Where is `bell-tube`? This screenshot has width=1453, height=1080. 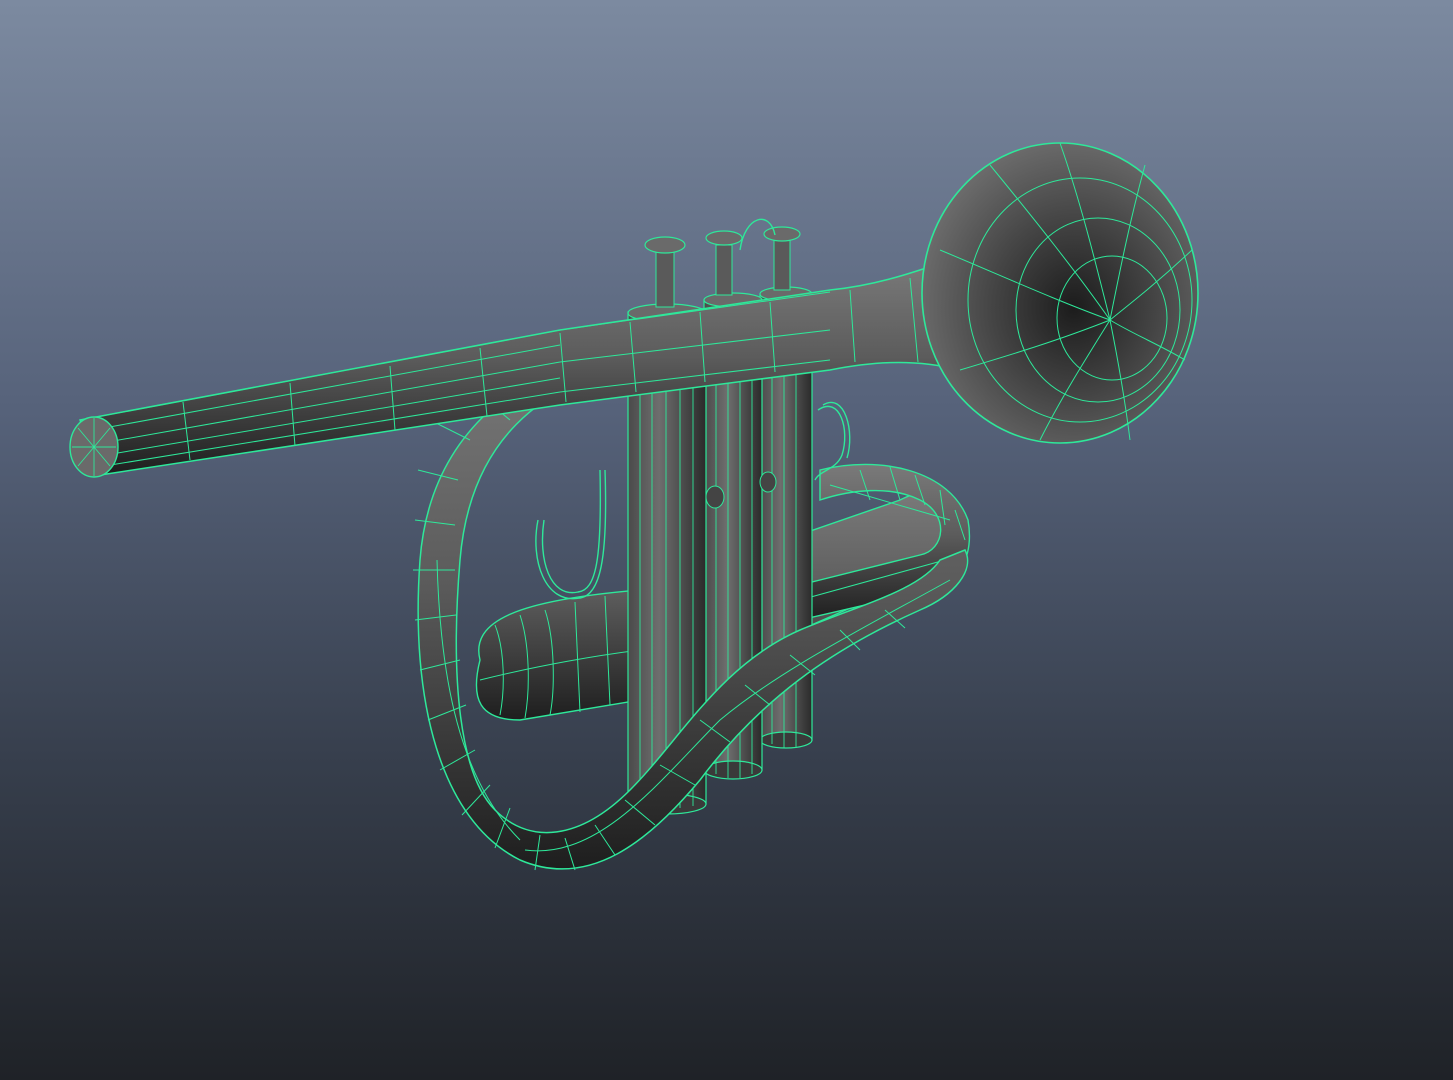
bell-tube is located at coordinates (515, 368).